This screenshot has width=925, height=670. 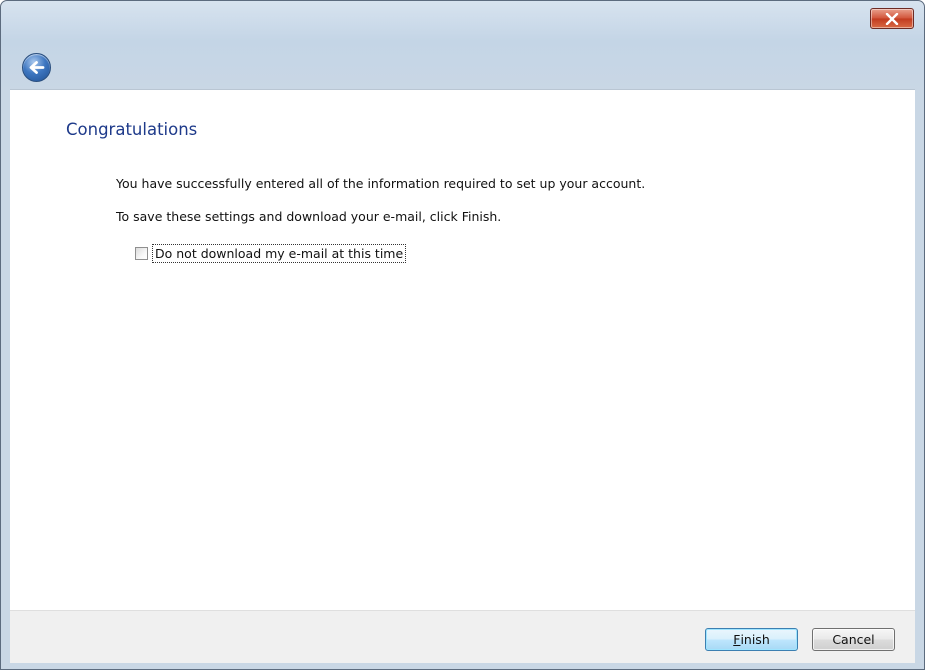 I want to click on back-button, so click(x=36, y=67).